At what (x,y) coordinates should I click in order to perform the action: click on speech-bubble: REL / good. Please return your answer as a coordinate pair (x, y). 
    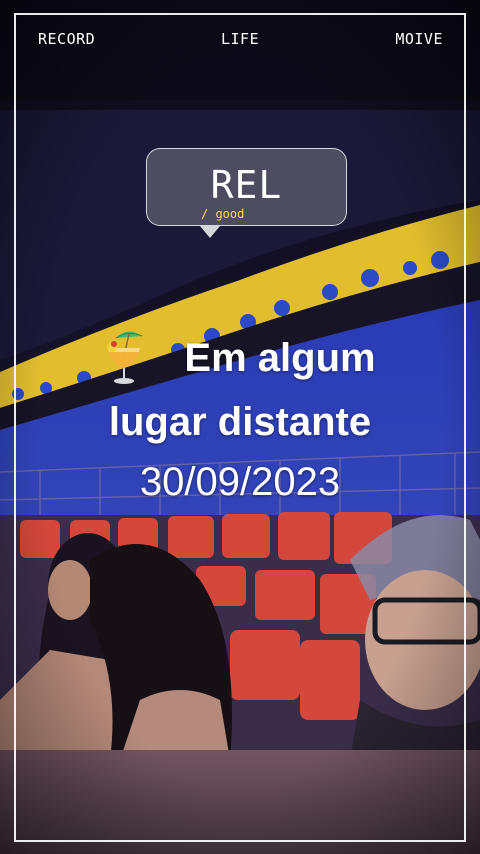
    Looking at the image, I should click on (246, 187).